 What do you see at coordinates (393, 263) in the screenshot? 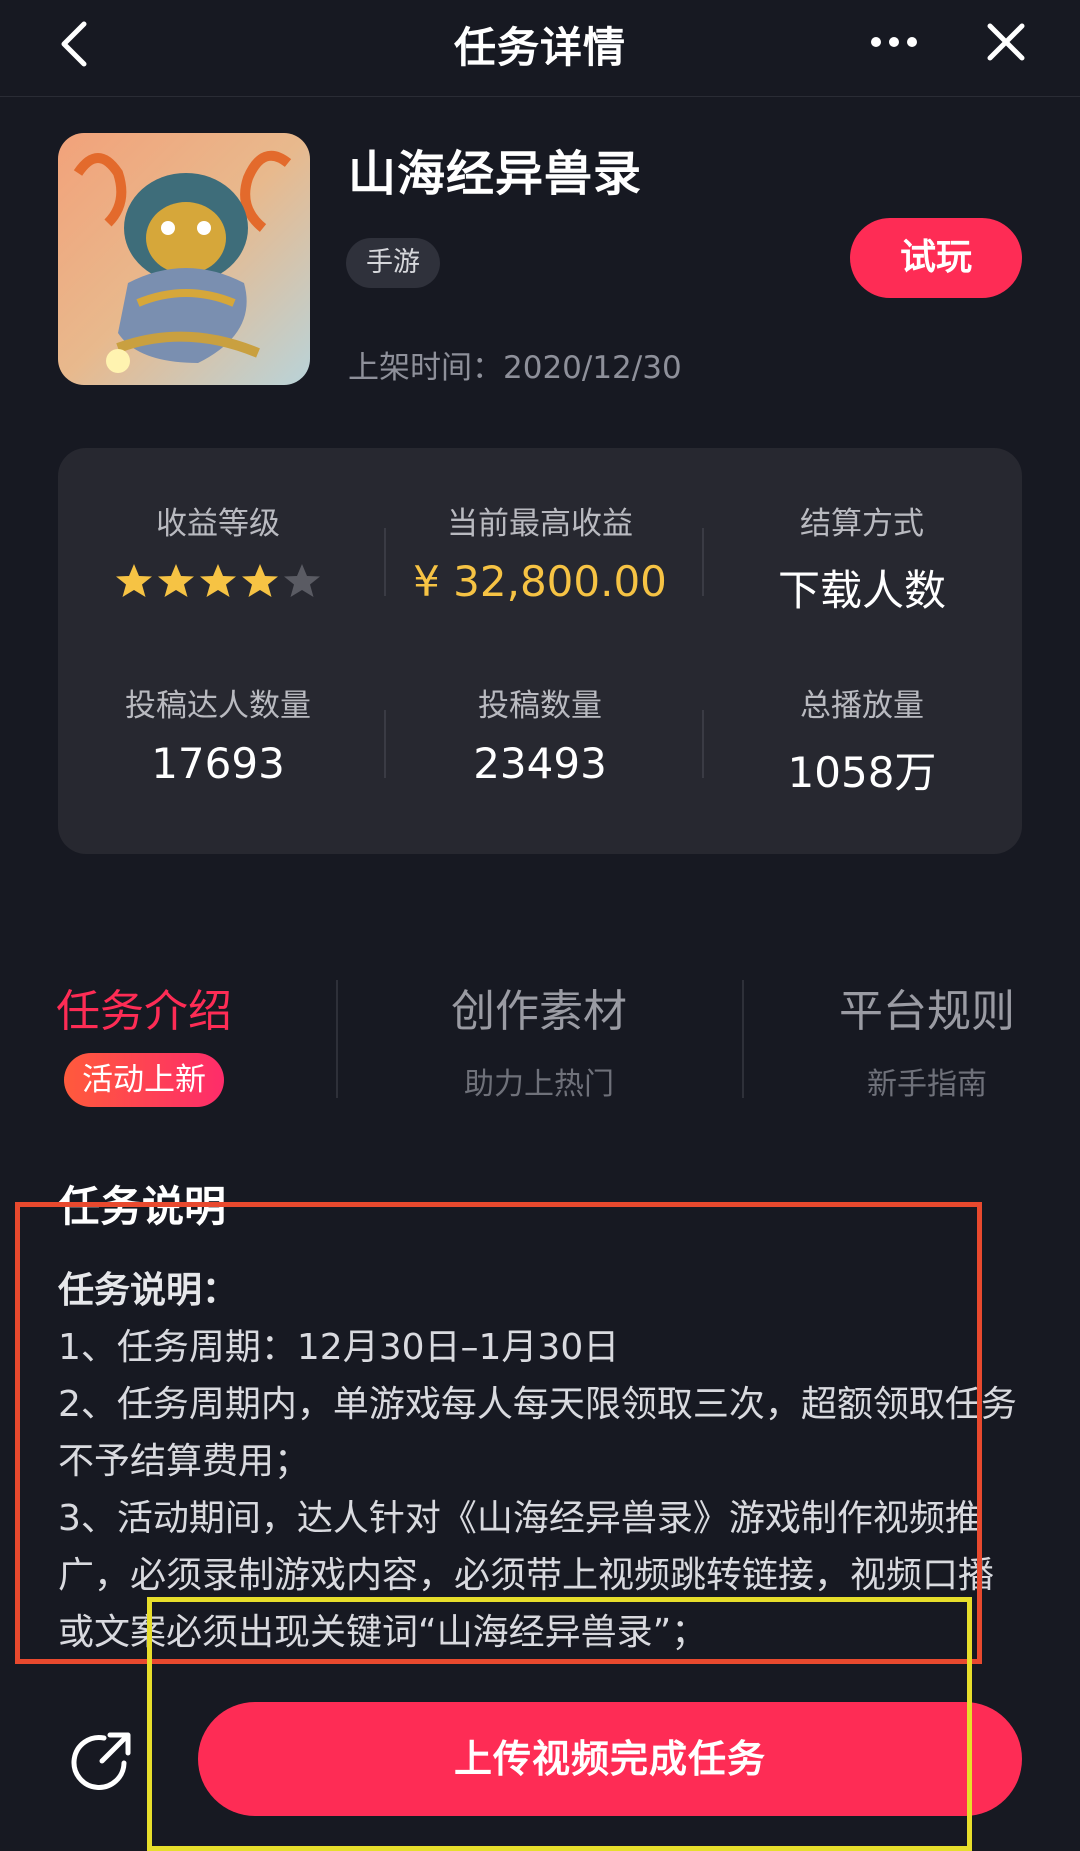
I see `category-tag: 手游` at bounding box center [393, 263].